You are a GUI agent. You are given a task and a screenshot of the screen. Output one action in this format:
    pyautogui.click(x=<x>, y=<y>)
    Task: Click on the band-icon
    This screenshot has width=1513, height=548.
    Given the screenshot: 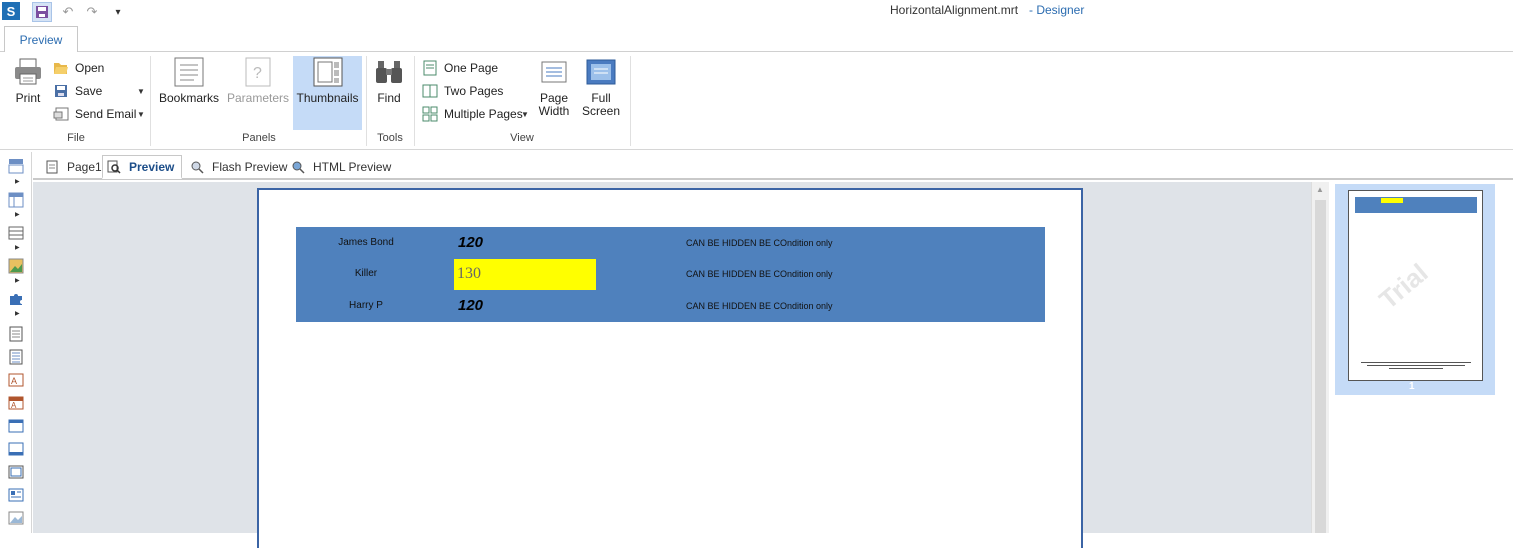 What is the action you would take?
    pyautogui.click(x=16, y=166)
    